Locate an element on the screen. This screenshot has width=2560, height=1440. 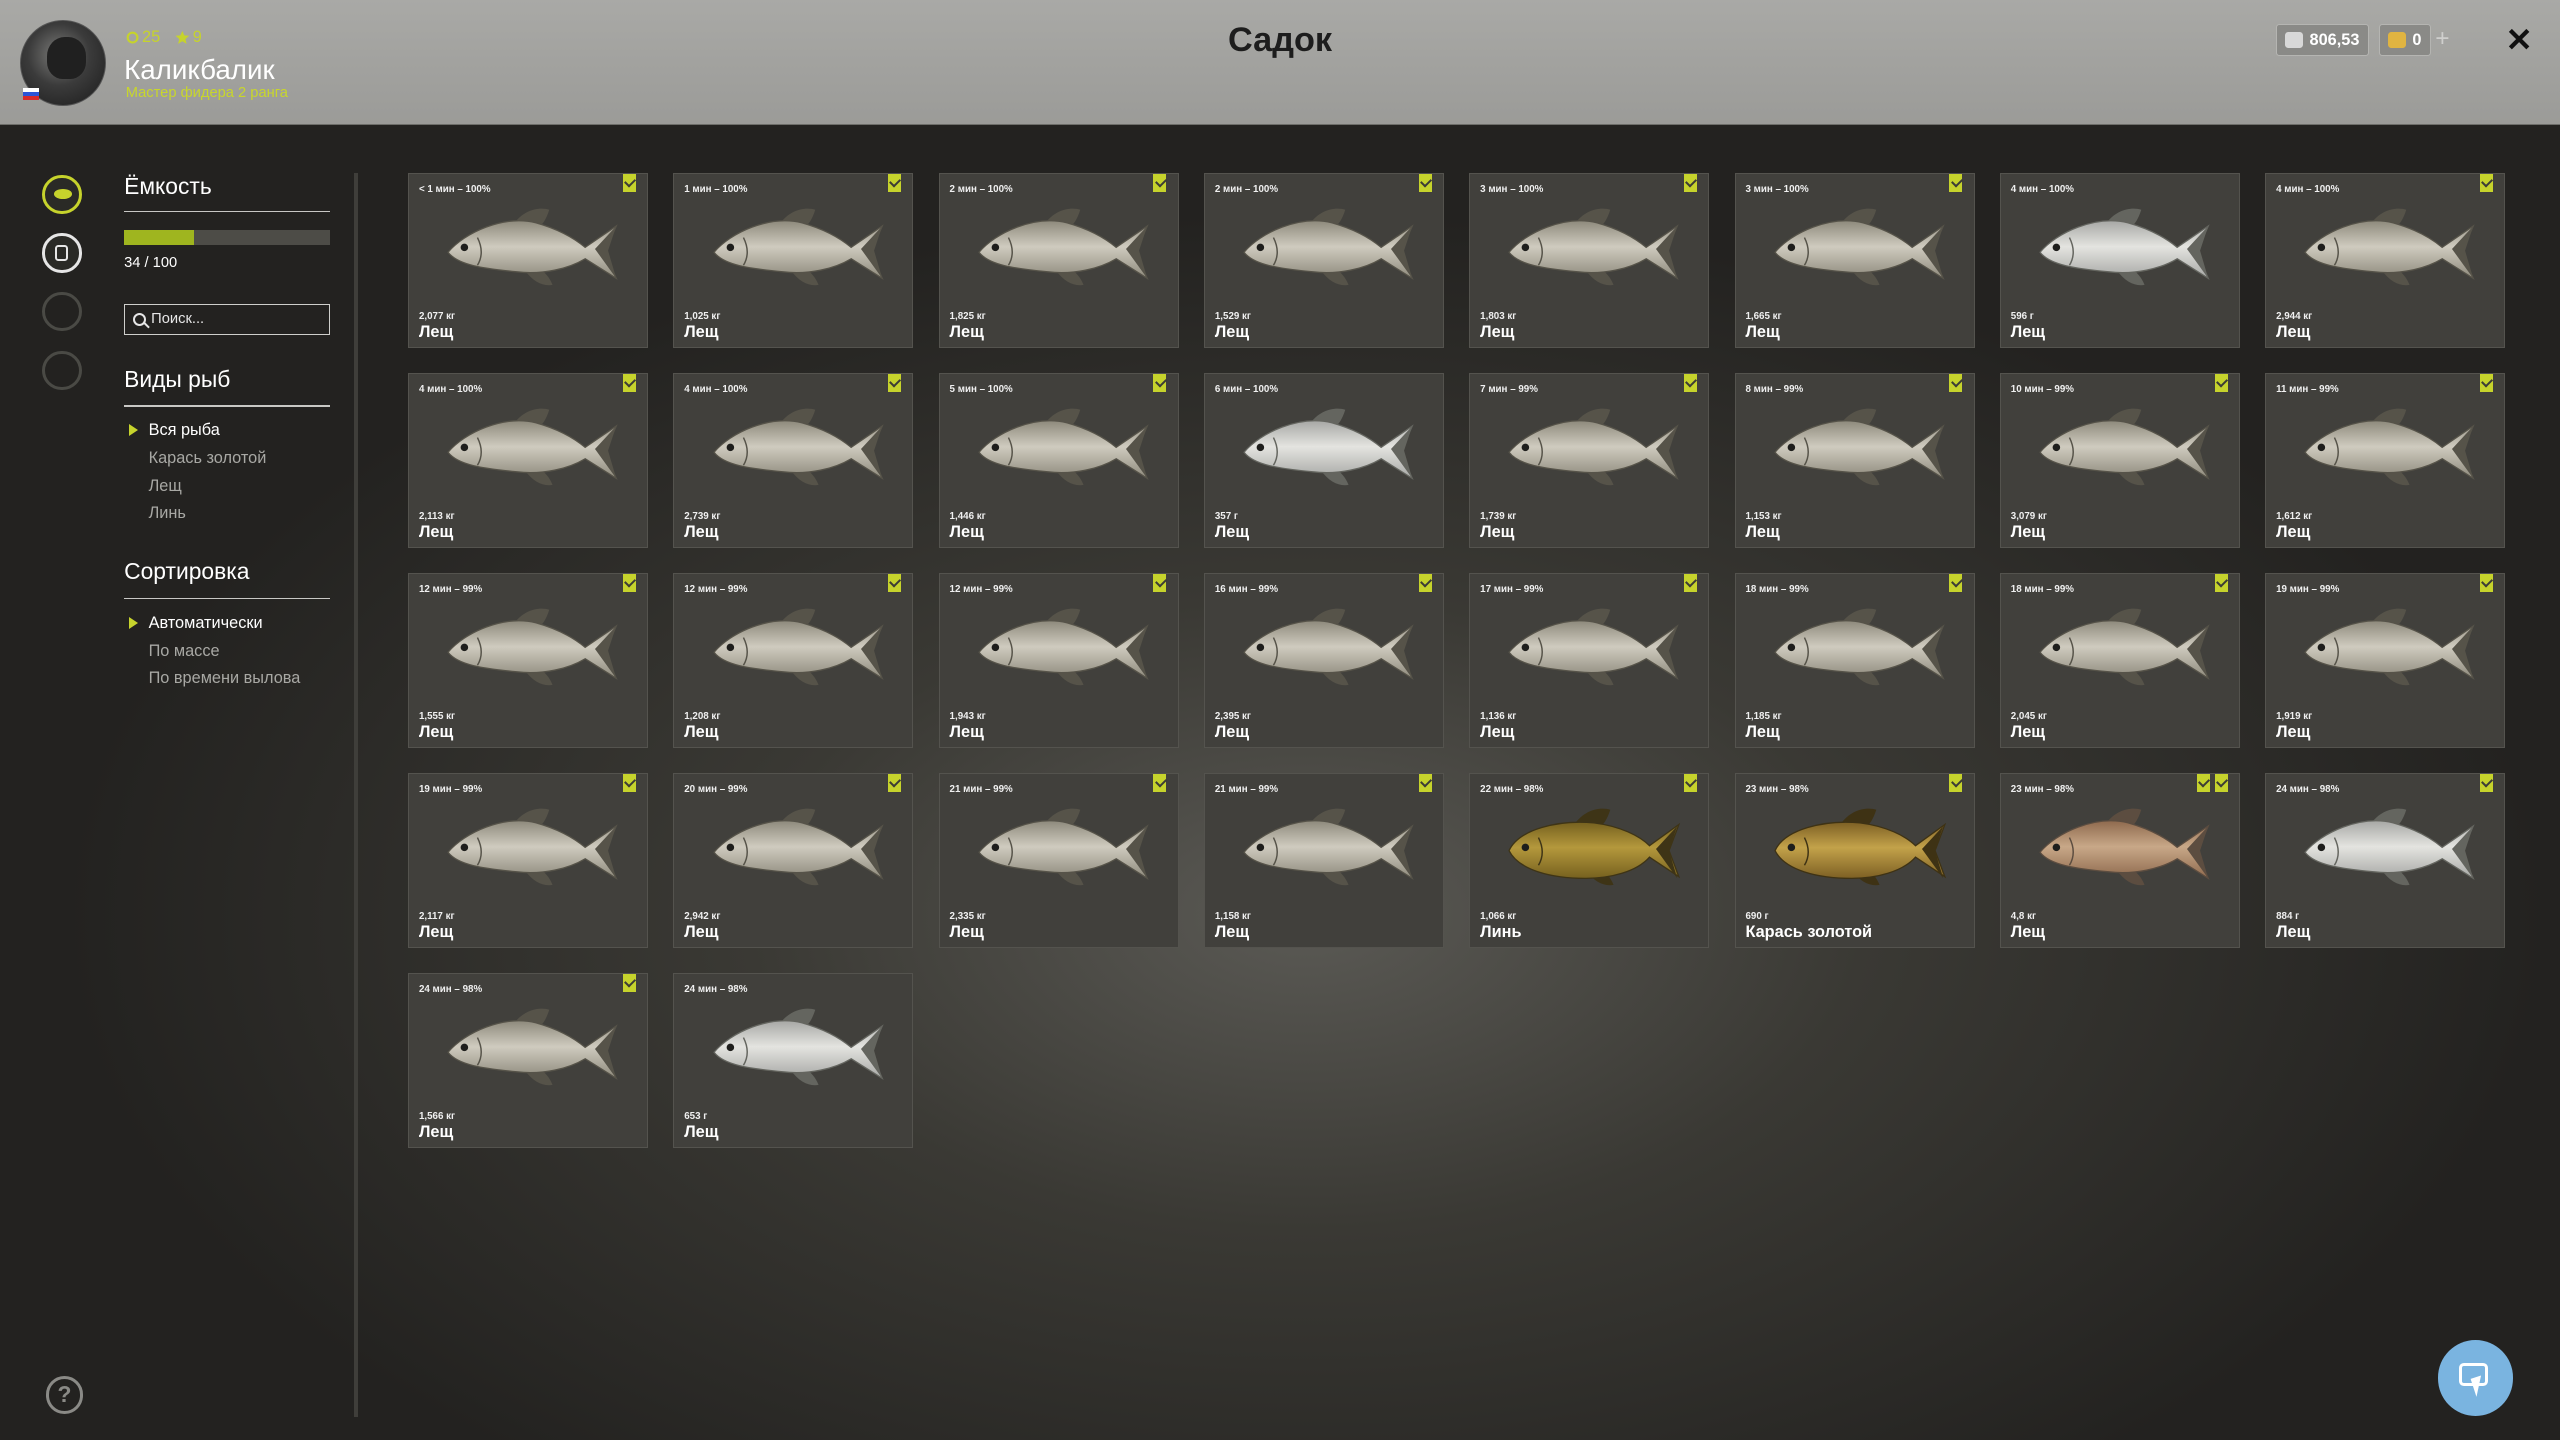
fish-card: 7 мин – 99% 1,739 кг Лещ is located at coordinates (1589, 460).